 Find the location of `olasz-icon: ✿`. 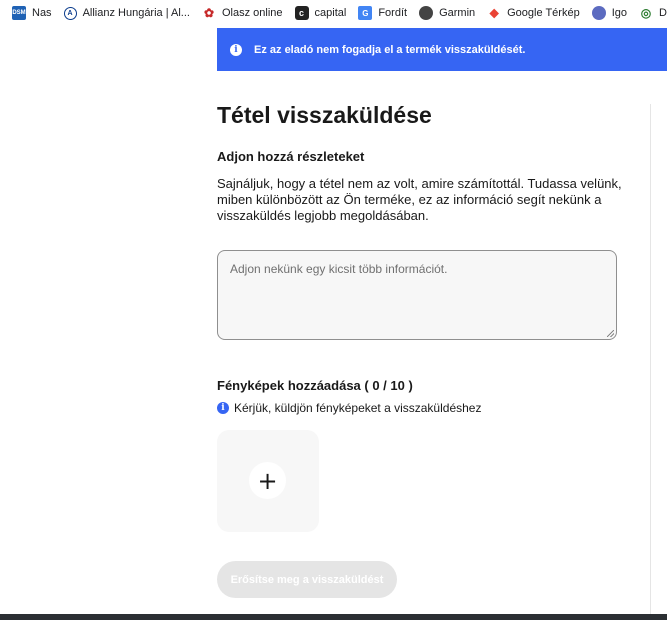

olasz-icon: ✿ is located at coordinates (209, 13).